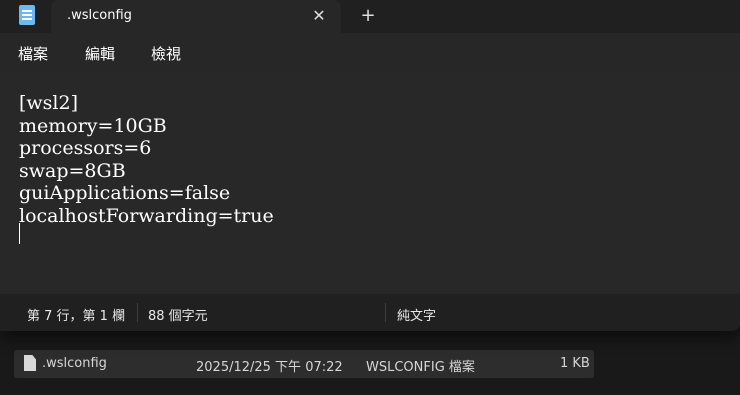 The image size is (740, 395). Describe the element at coordinates (370, 52) in the screenshot. I see `menu-bar: 檔案 編輯 檢視` at that location.